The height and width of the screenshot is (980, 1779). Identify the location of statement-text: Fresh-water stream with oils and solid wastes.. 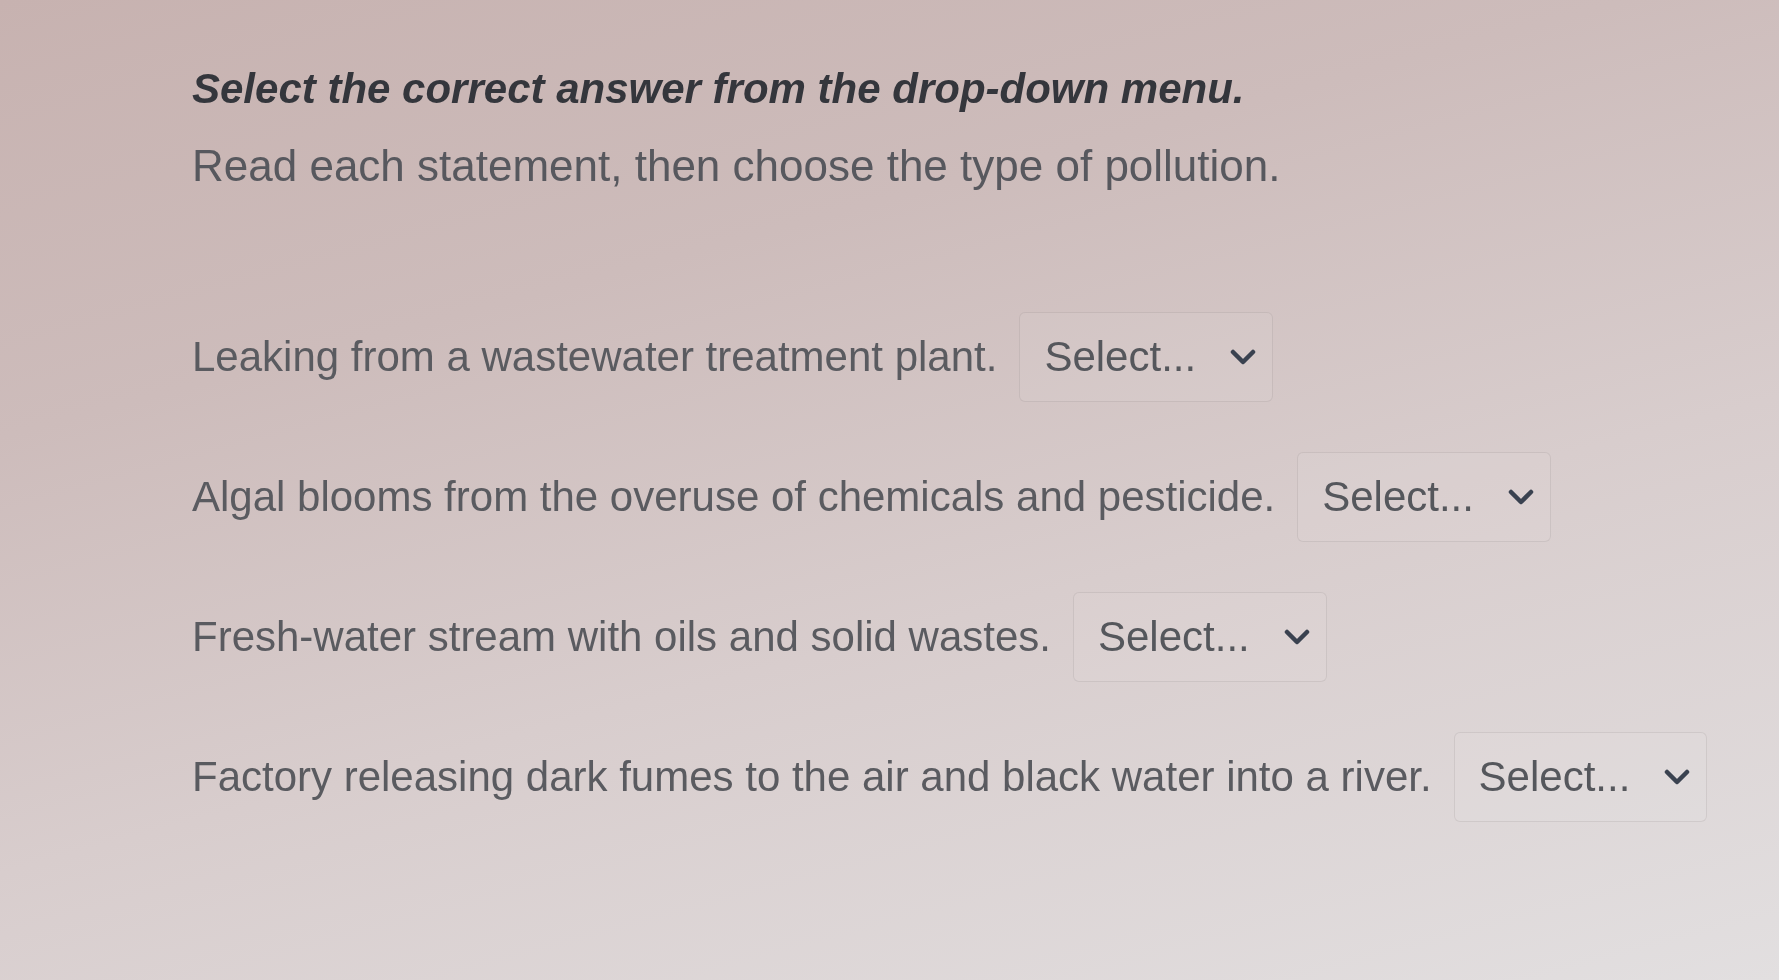
(621, 636).